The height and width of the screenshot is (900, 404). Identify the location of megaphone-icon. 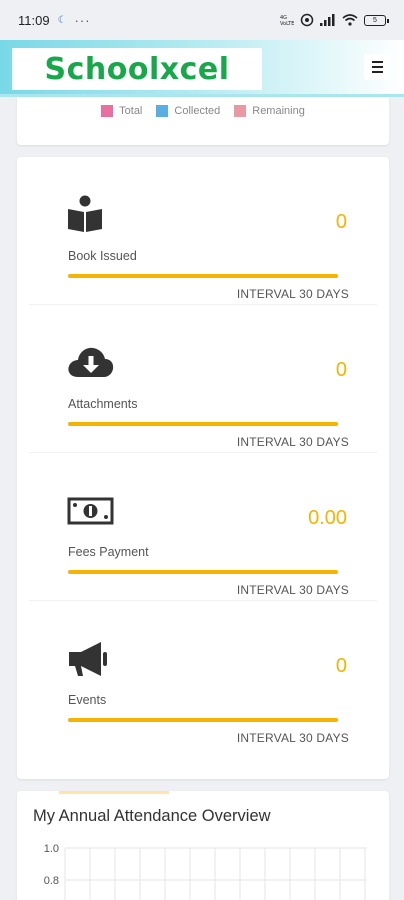
(88, 659).